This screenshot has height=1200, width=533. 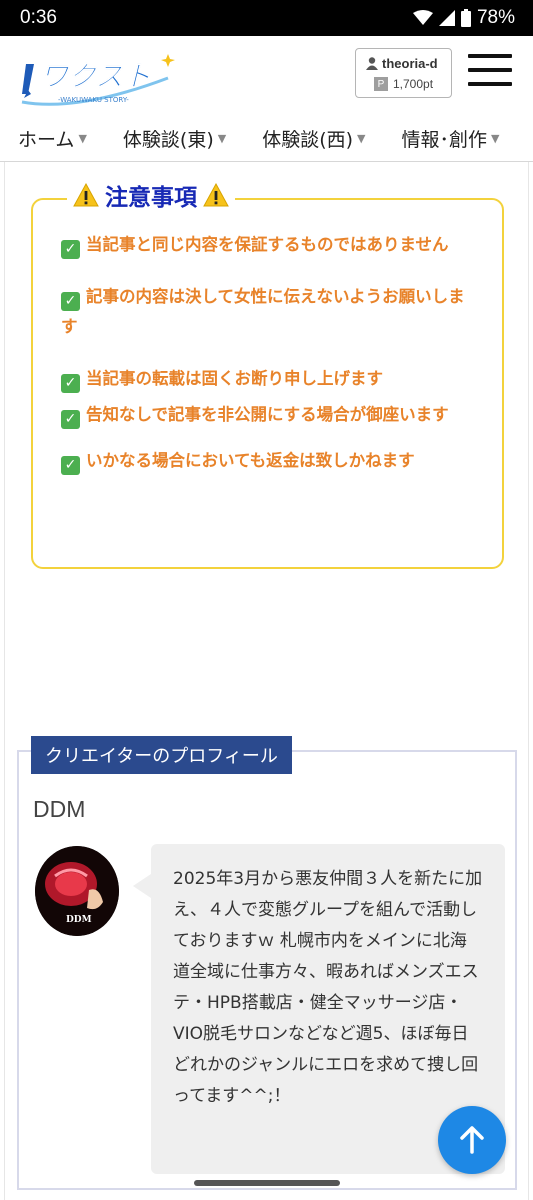 I want to click on avatar-image: DDM, so click(x=77, y=891).